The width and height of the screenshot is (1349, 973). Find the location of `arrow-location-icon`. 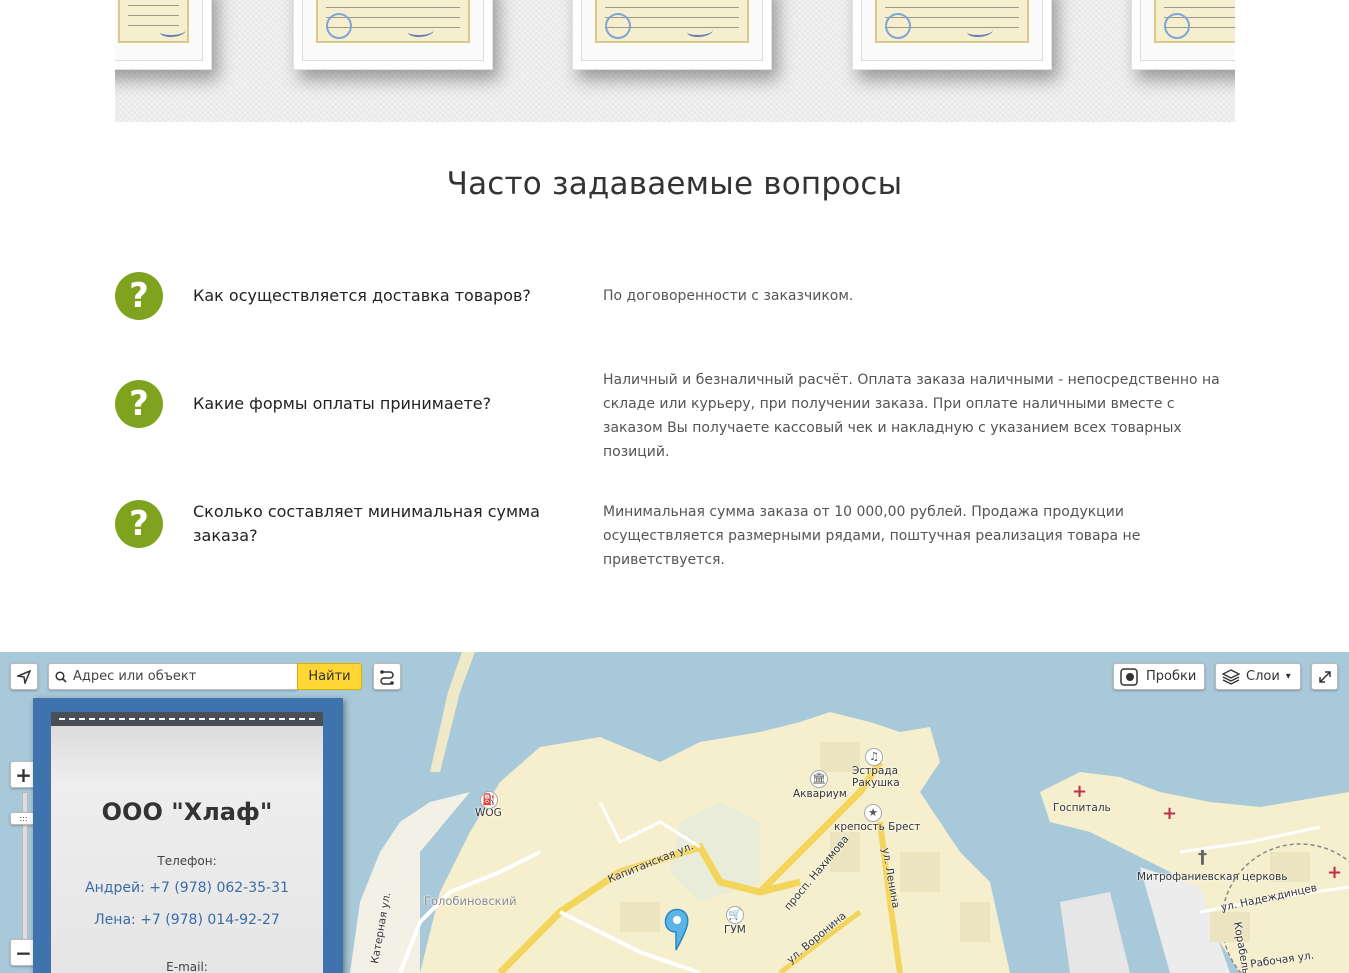

arrow-location-icon is located at coordinates (24, 676).